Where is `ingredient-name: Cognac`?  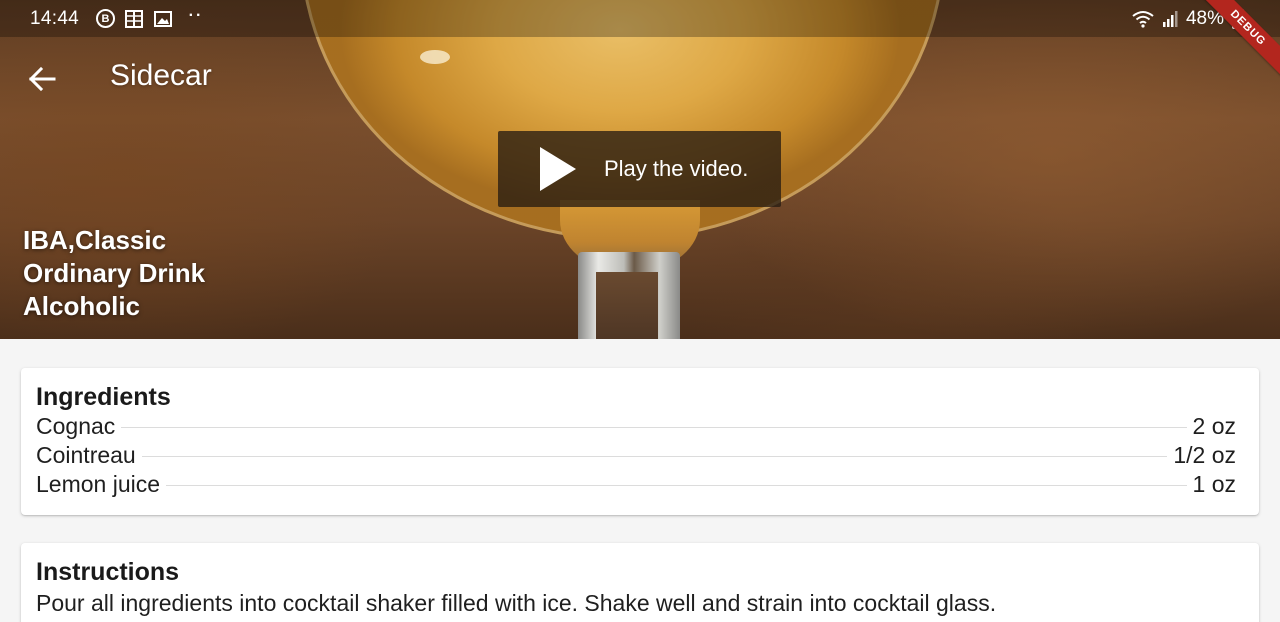
ingredient-name: Cognac is located at coordinates (76, 426).